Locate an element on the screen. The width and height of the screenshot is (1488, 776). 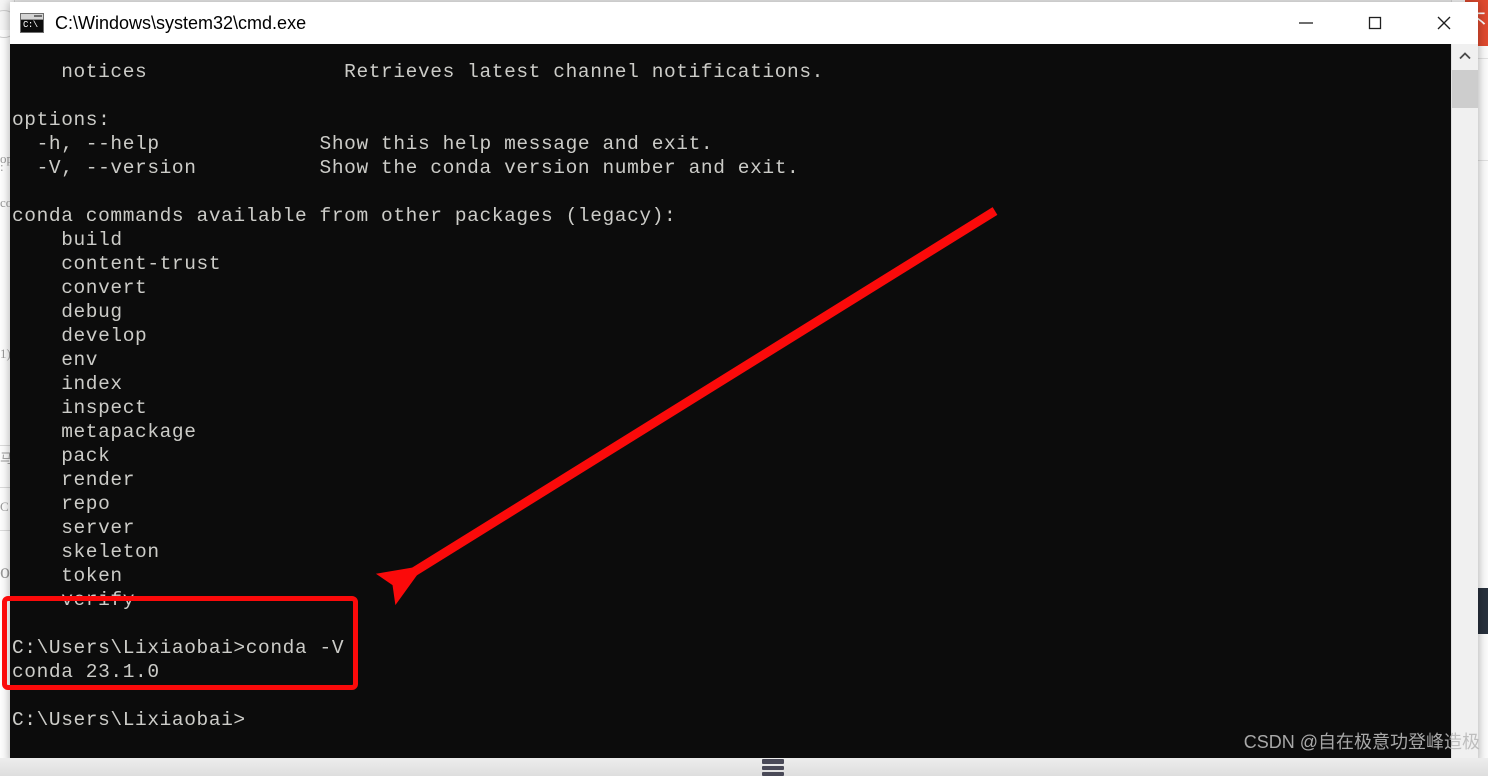
close-icon is located at coordinates (1443, 23).